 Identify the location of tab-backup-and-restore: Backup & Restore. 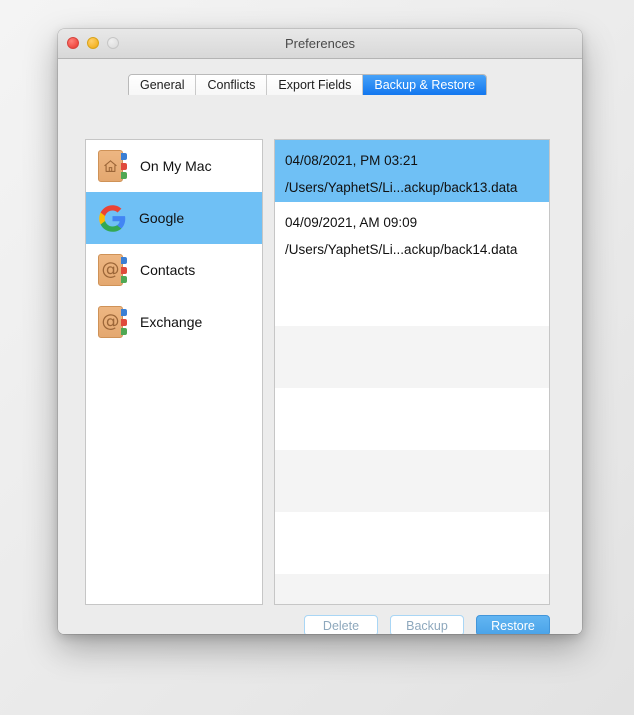
(425, 85).